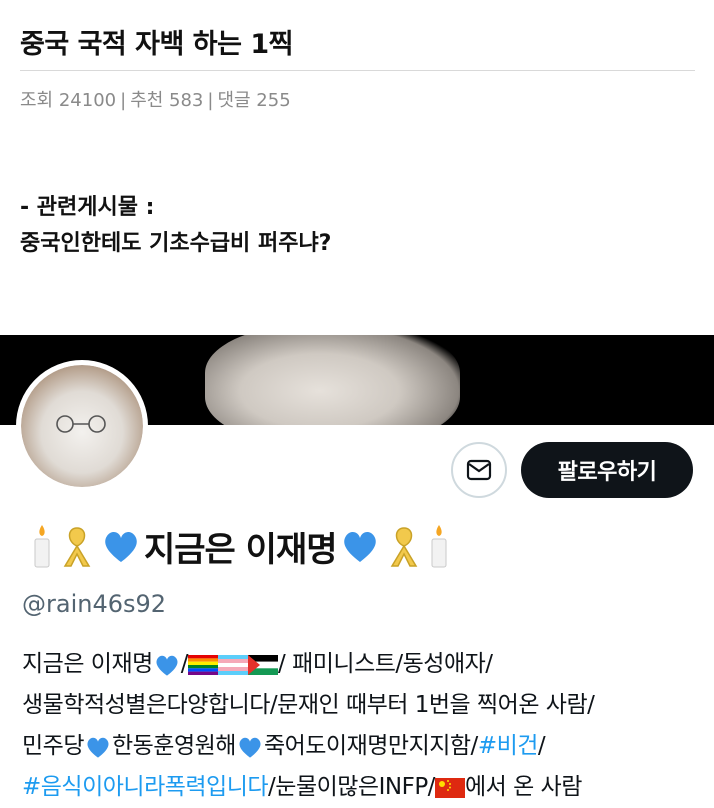  Describe the element at coordinates (175, 244) in the screenshot. I see `related-post-title: 중국인한테도 기초수급비 퍼주냐?` at that location.